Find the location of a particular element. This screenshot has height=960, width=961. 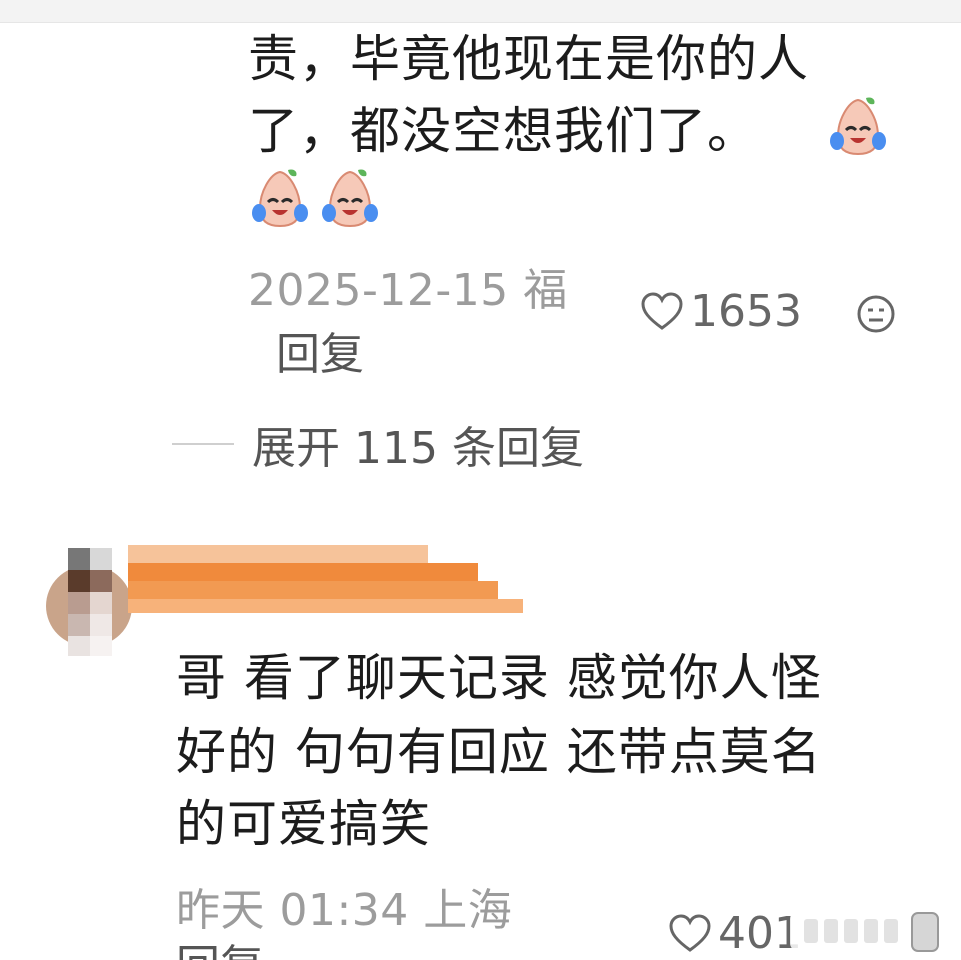

comment-text-line-2: 了，都没空想我们了。 is located at coordinates (503, 131).